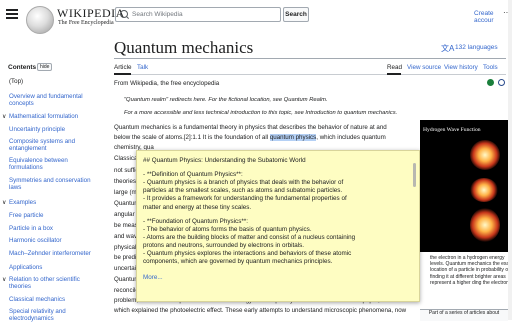 This screenshot has width=512, height=323. I want to click on toc-item: Uncertainty principle, so click(37, 130).